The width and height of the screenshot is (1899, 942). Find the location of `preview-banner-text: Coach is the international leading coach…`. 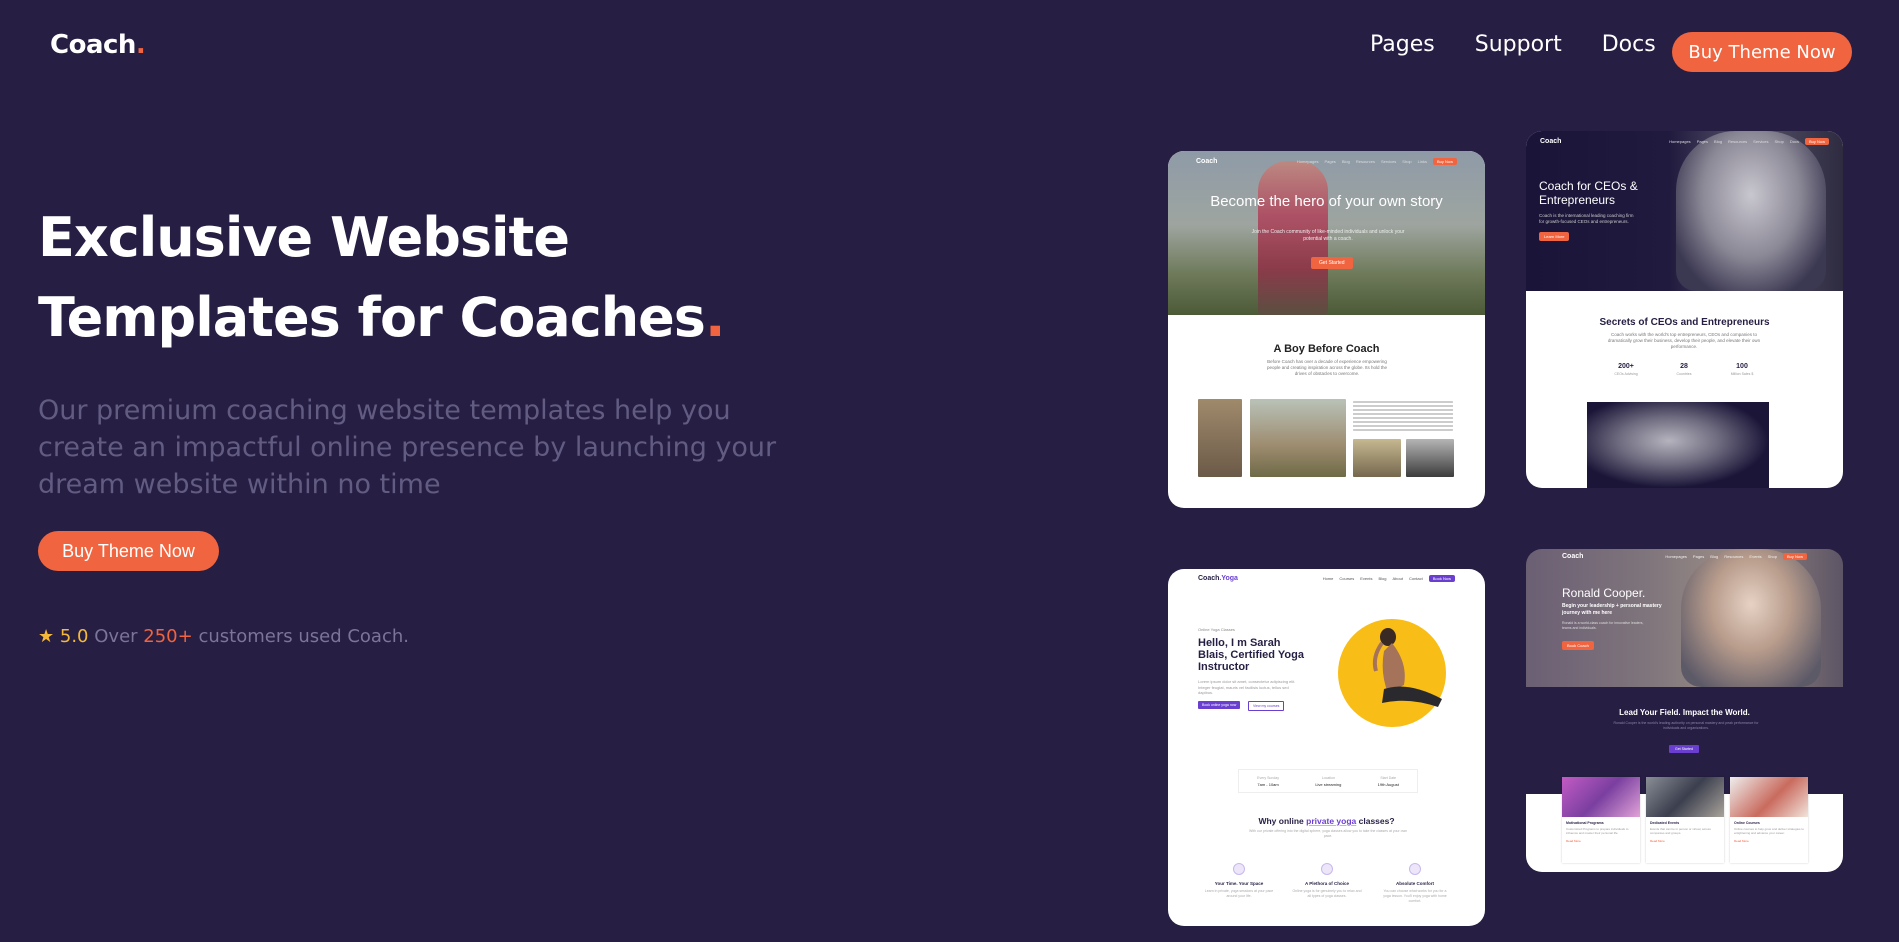

preview-banner-text: Coach is the international leading coach… is located at coordinates (1586, 218).